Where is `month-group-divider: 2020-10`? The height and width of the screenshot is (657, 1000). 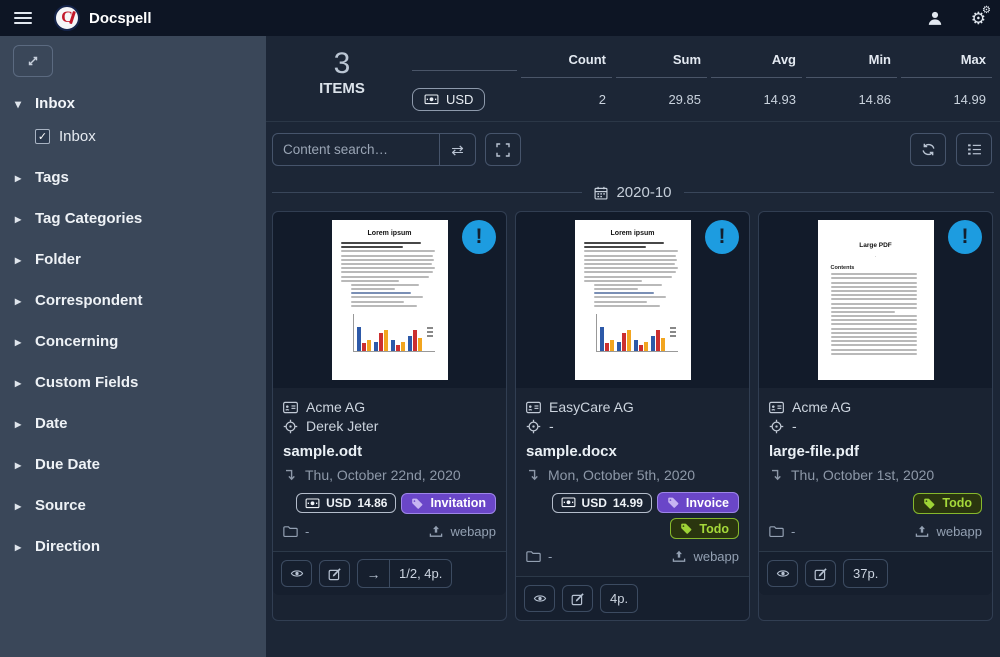
month-group-divider: 2020-10 is located at coordinates (633, 193).